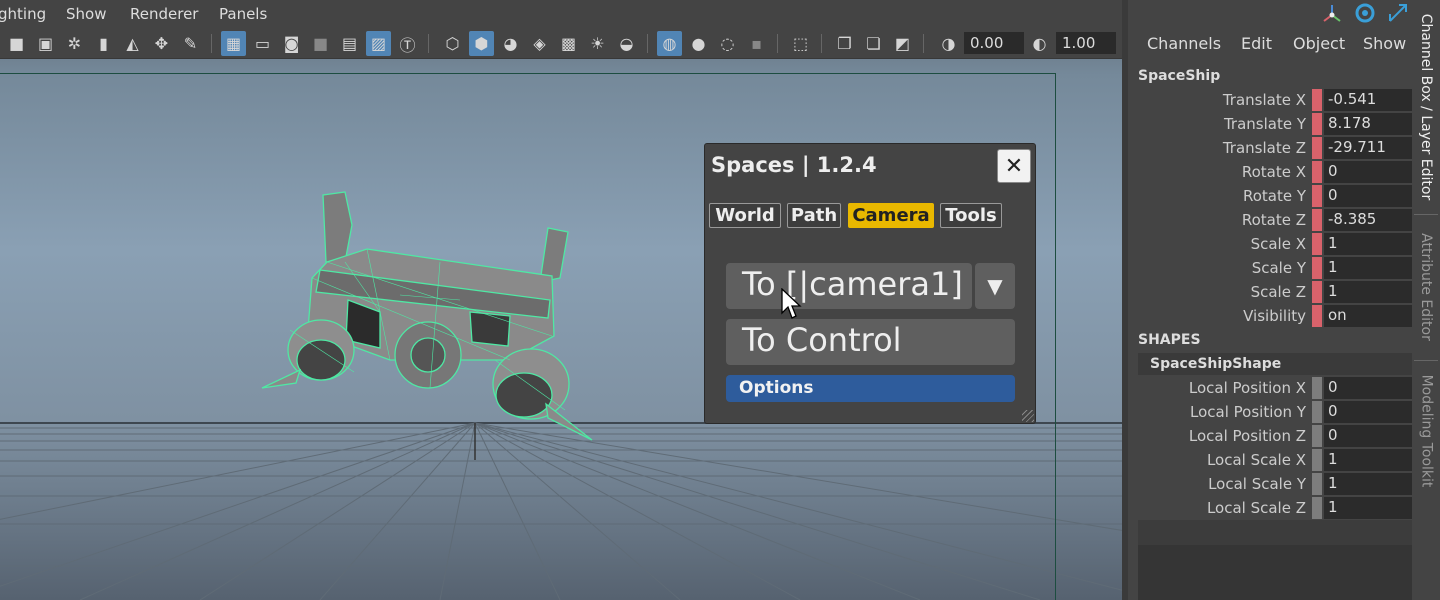 This screenshot has height=600, width=1440. What do you see at coordinates (994, 43) in the screenshot?
I see `exposure-field` at bounding box center [994, 43].